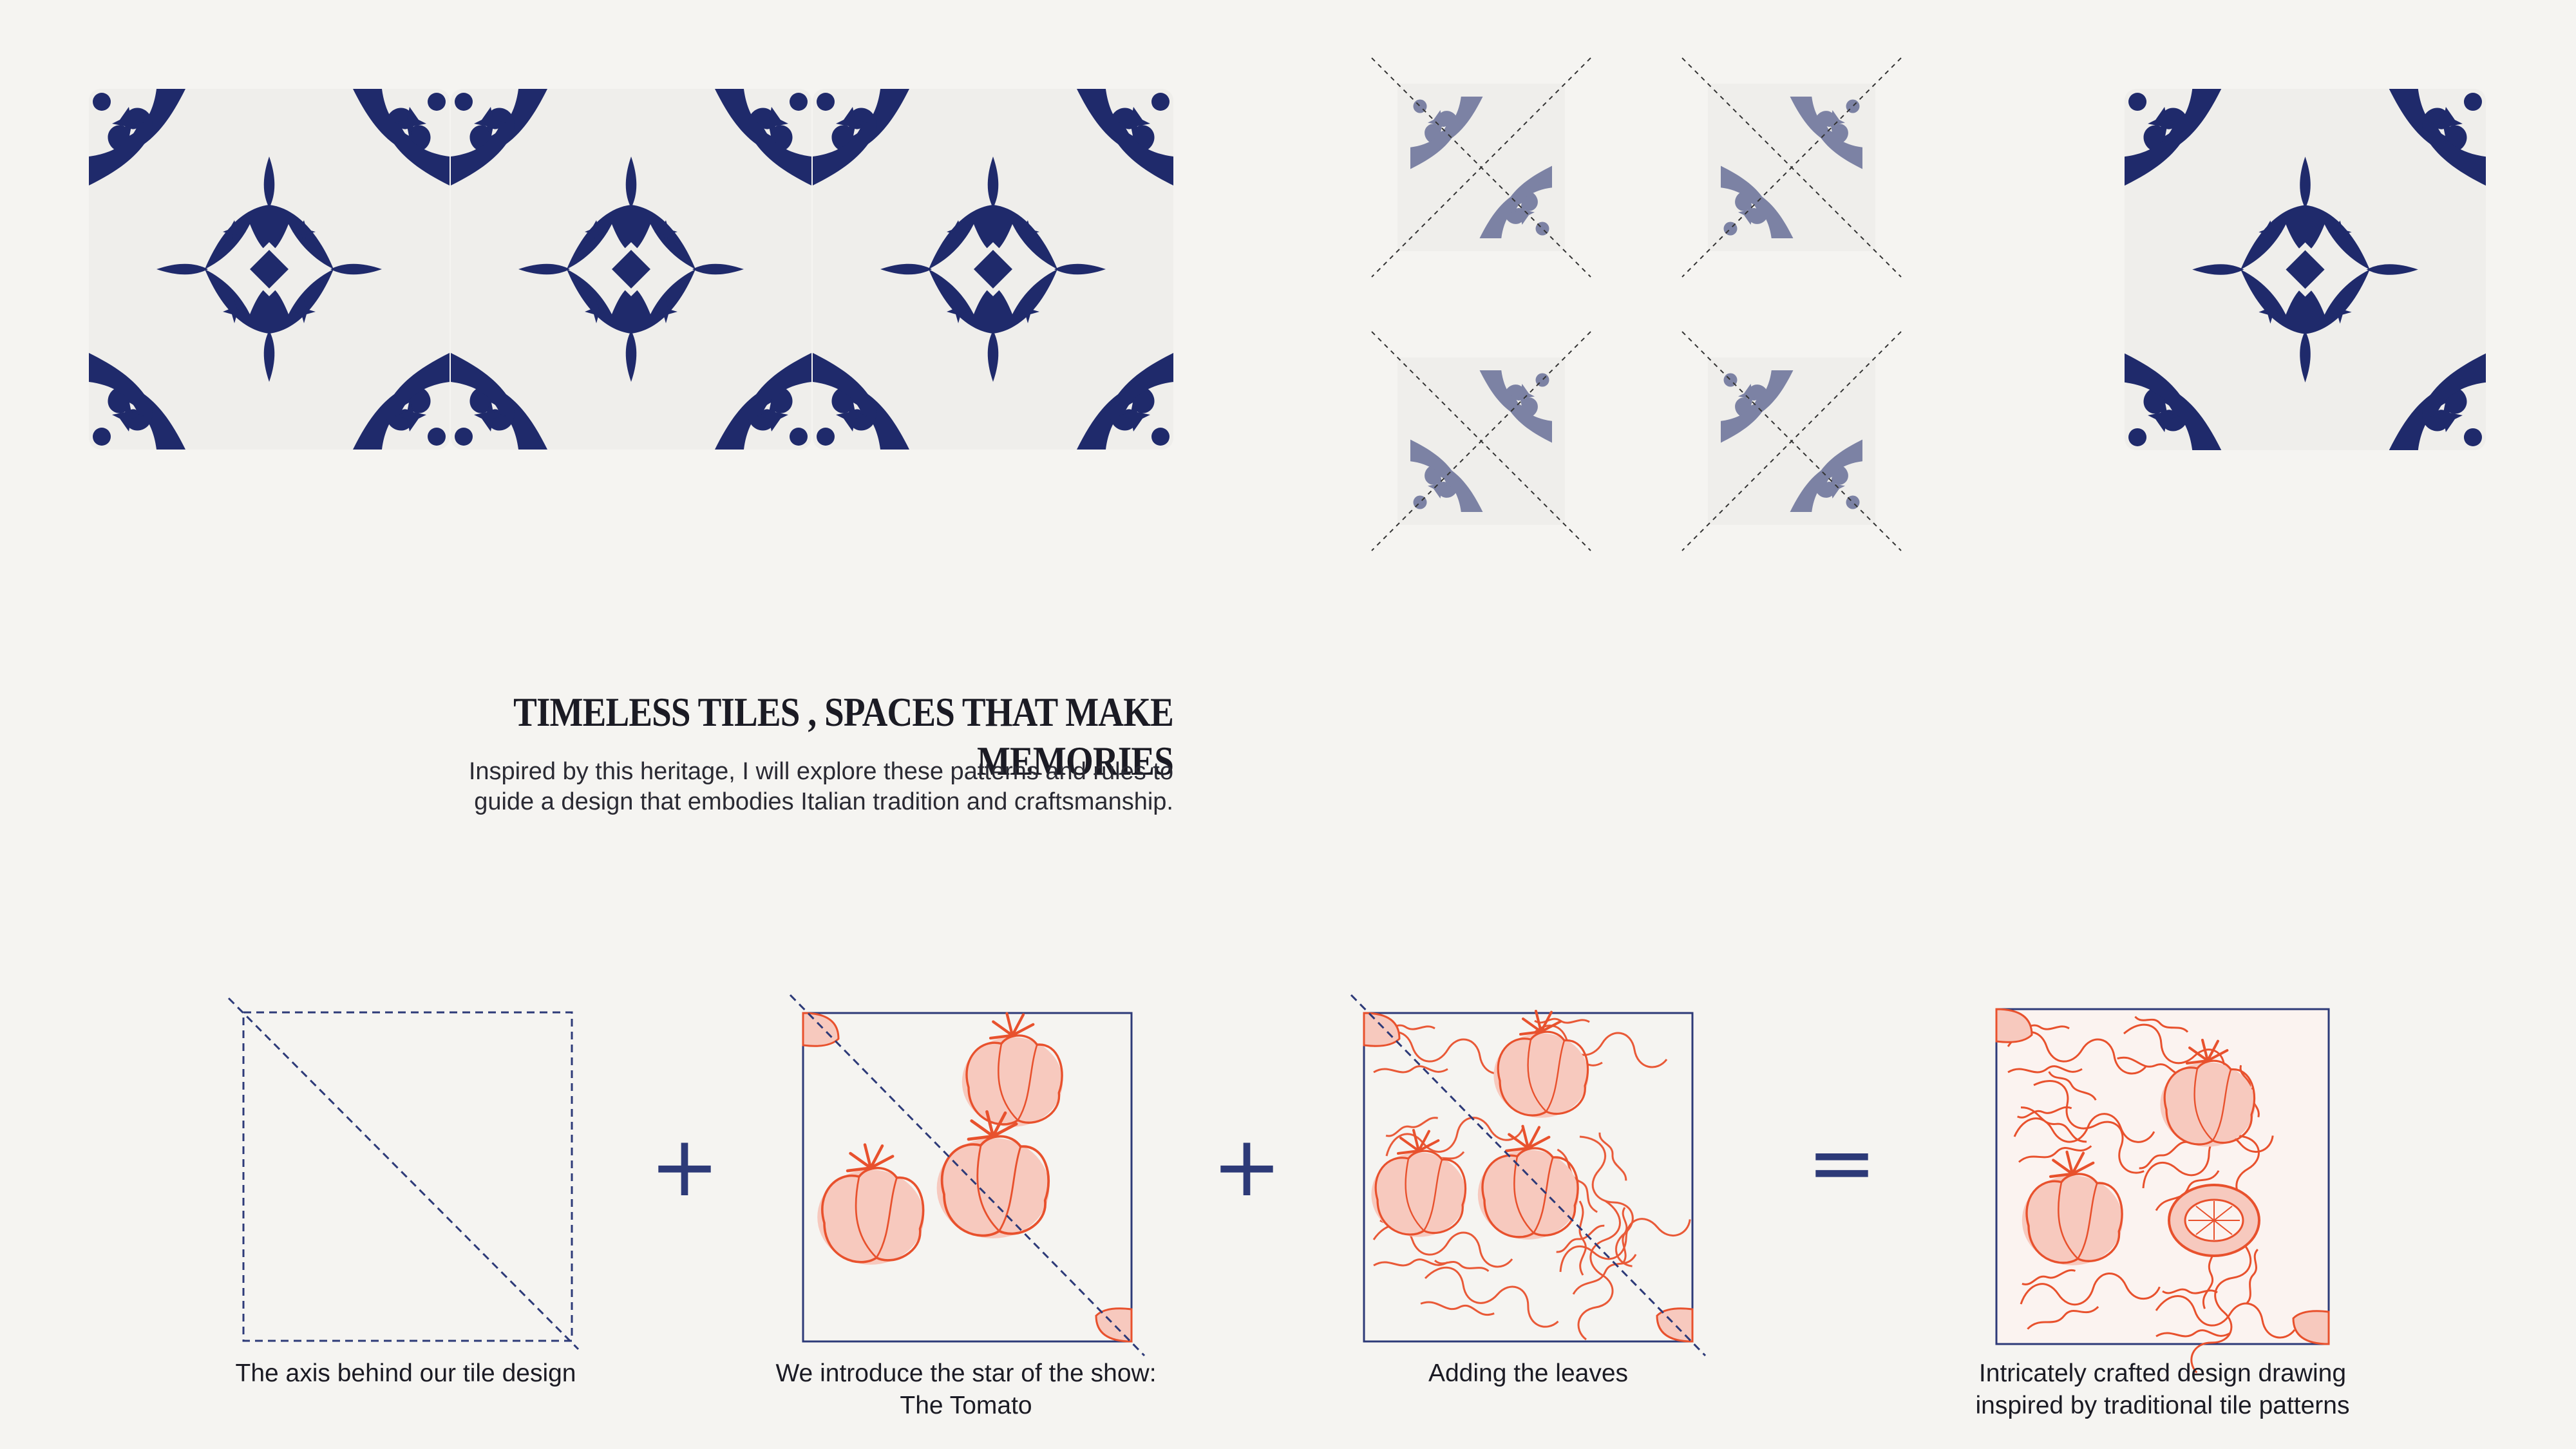 This screenshot has height=1449, width=2576. Describe the element at coordinates (405, 1373) in the screenshot. I see `step-caption-axis: The axis behind our tile design` at that location.